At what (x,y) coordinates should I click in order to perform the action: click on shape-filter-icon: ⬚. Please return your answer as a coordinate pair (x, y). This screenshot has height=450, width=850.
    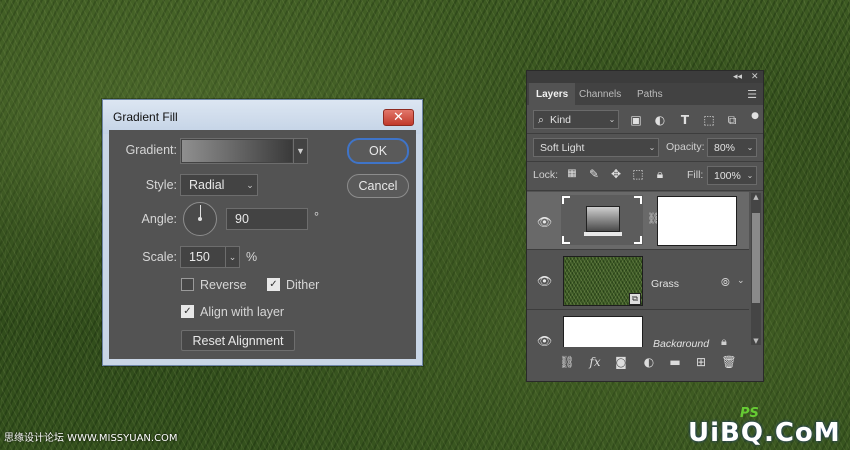
    Looking at the image, I should click on (709, 120).